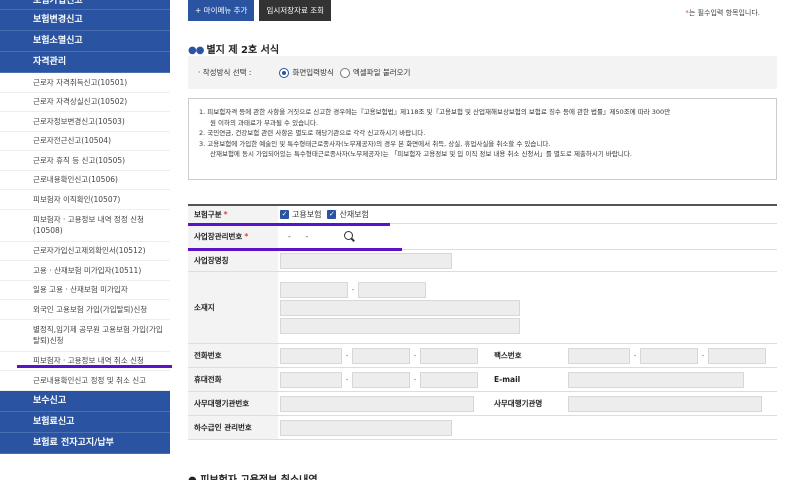  What do you see at coordinates (225, 72) in the screenshot?
I see `method-label: · 작성방식 선택 :` at bounding box center [225, 72].